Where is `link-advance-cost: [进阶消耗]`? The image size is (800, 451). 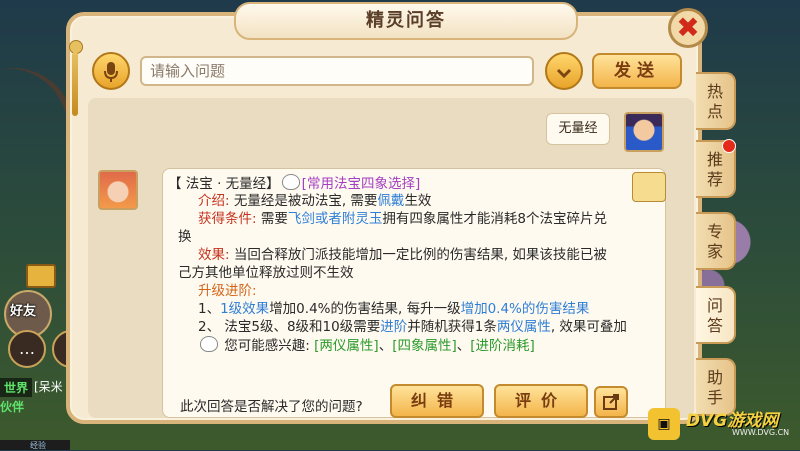 link-advance-cost: [进阶消耗] is located at coordinates (502, 346).